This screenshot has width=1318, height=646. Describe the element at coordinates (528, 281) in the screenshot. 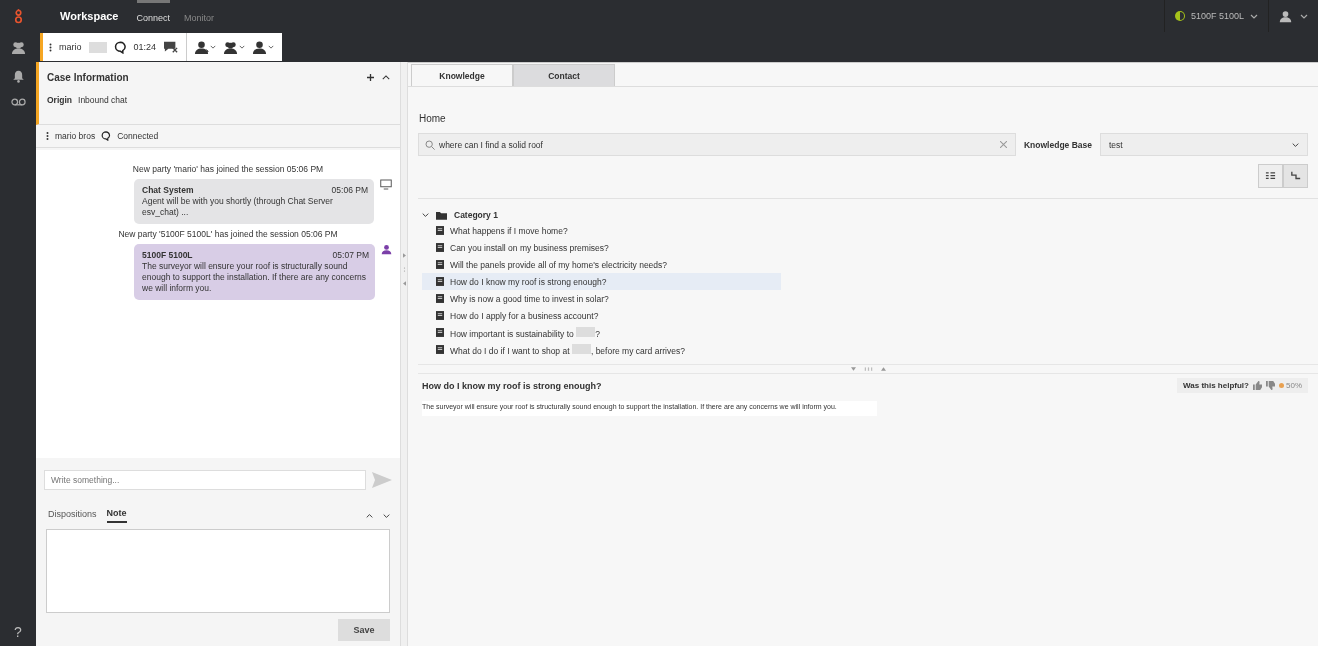

I see `article-title: How do I know my roof is strong enough?` at that location.